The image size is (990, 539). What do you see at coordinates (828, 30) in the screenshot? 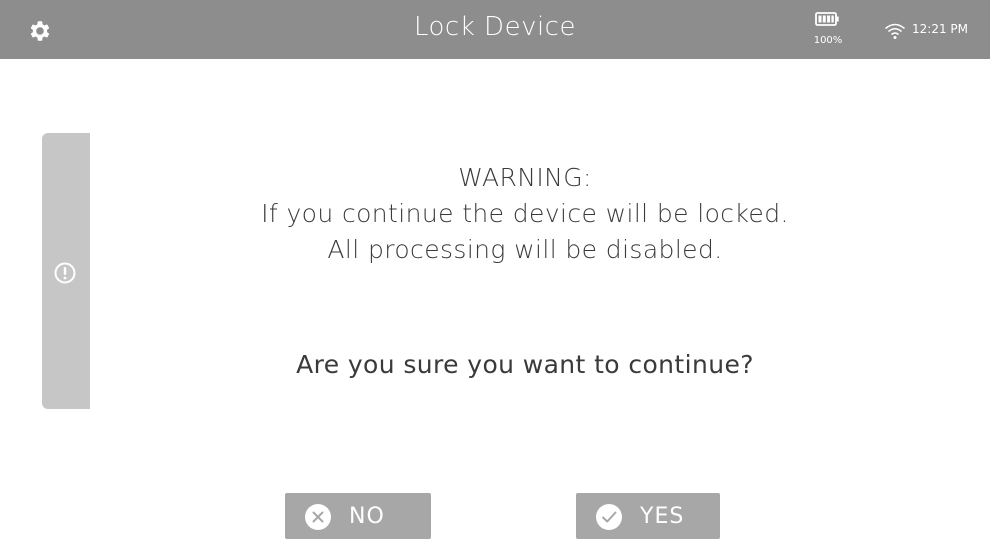
I see `battery-status: 100%` at bounding box center [828, 30].